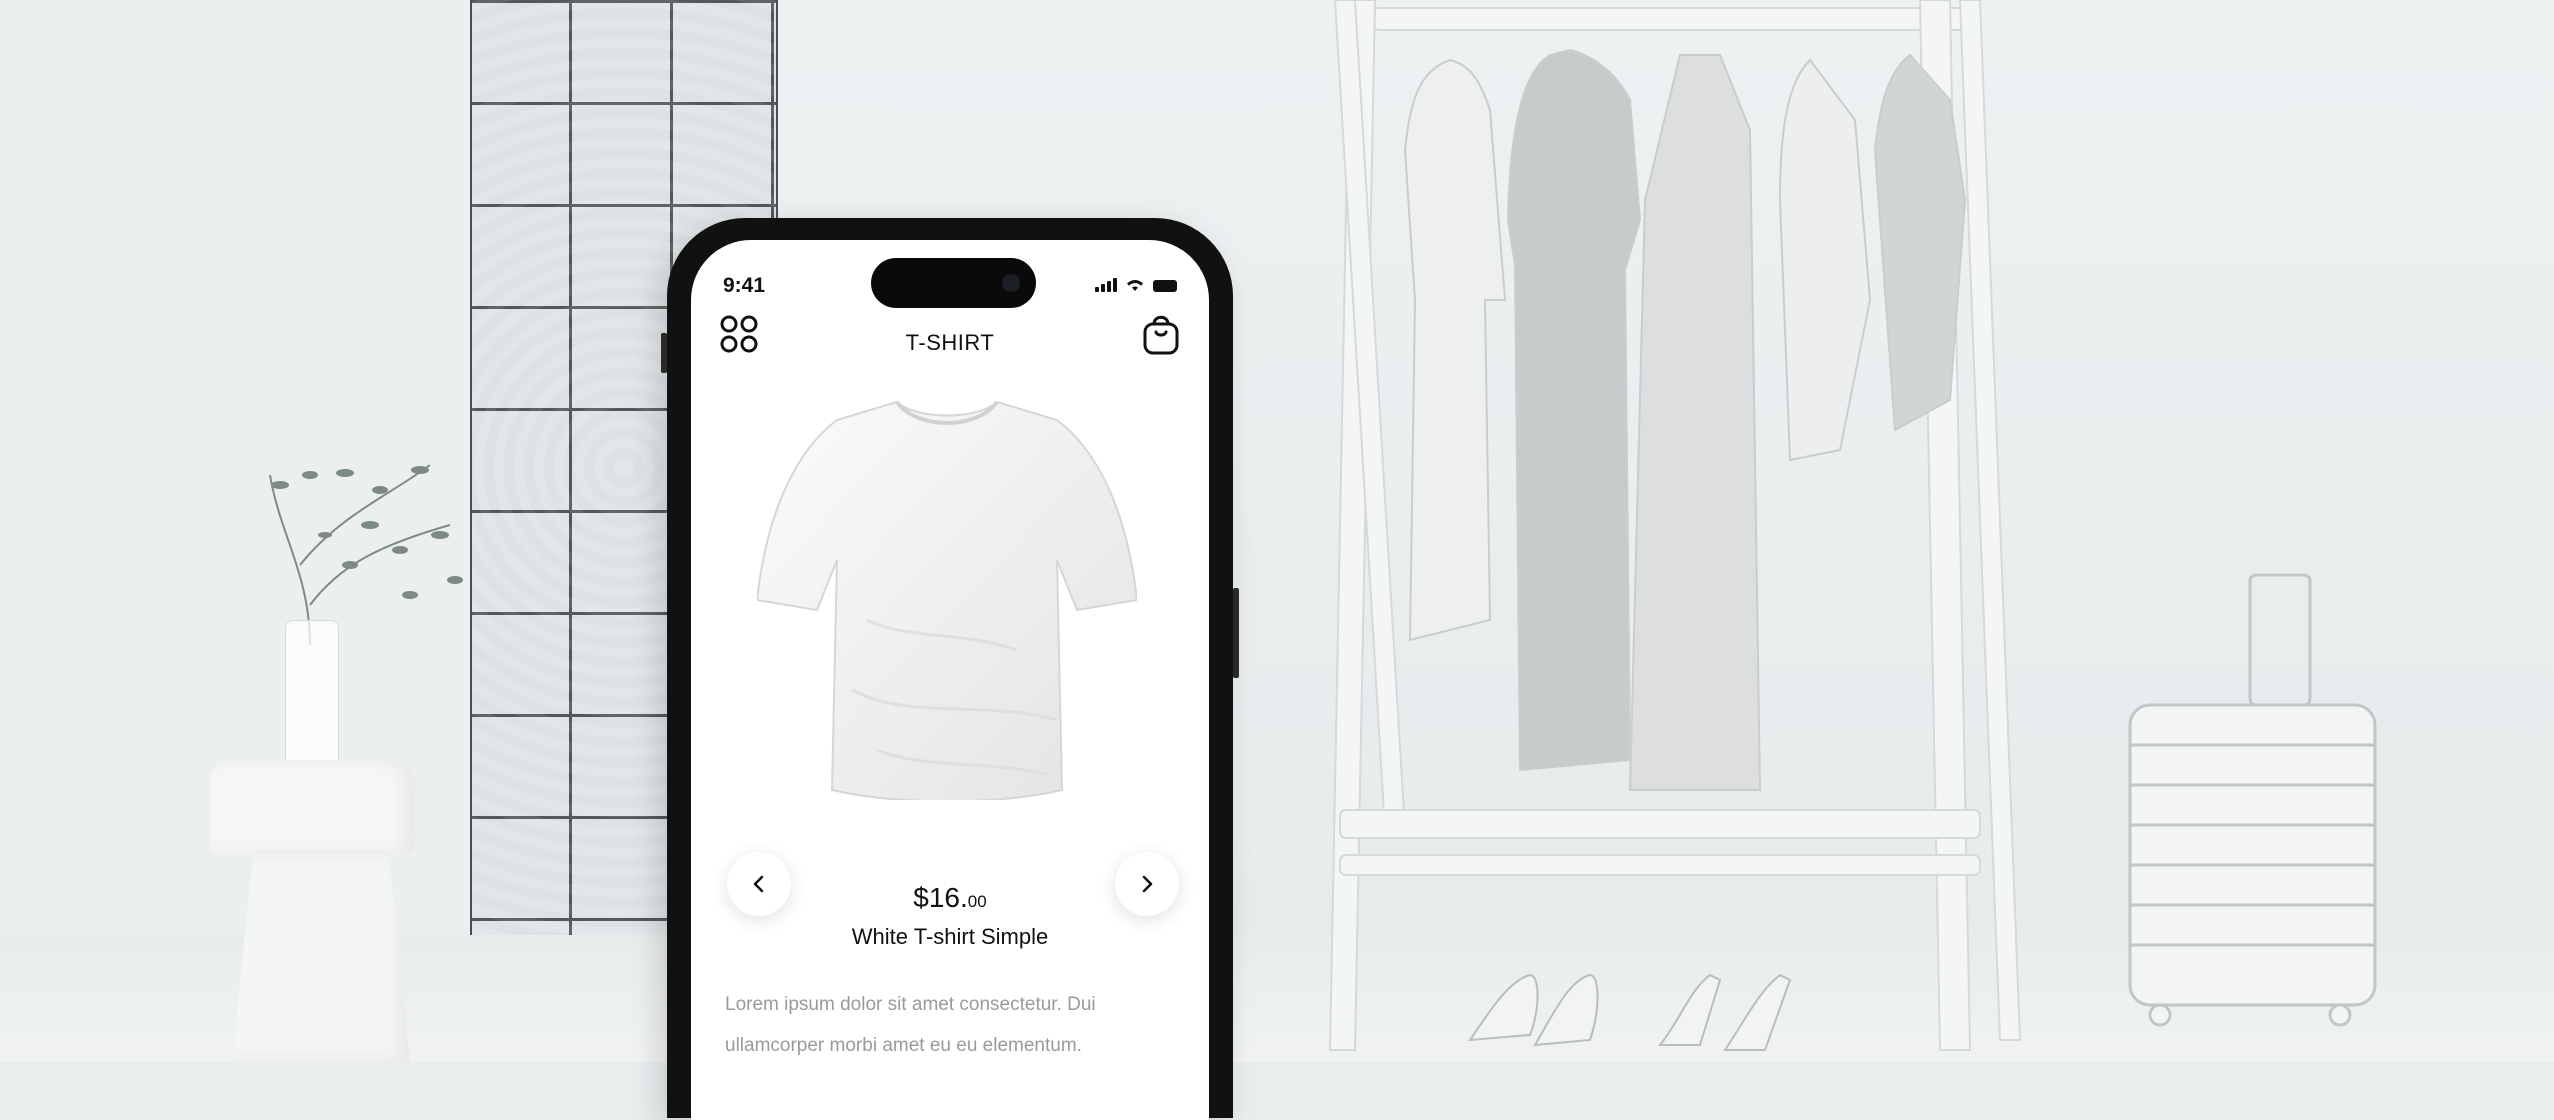 Image resolution: width=2554 pixels, height=1120 pixels. I want to click on shoes, so click(1630, 1012).